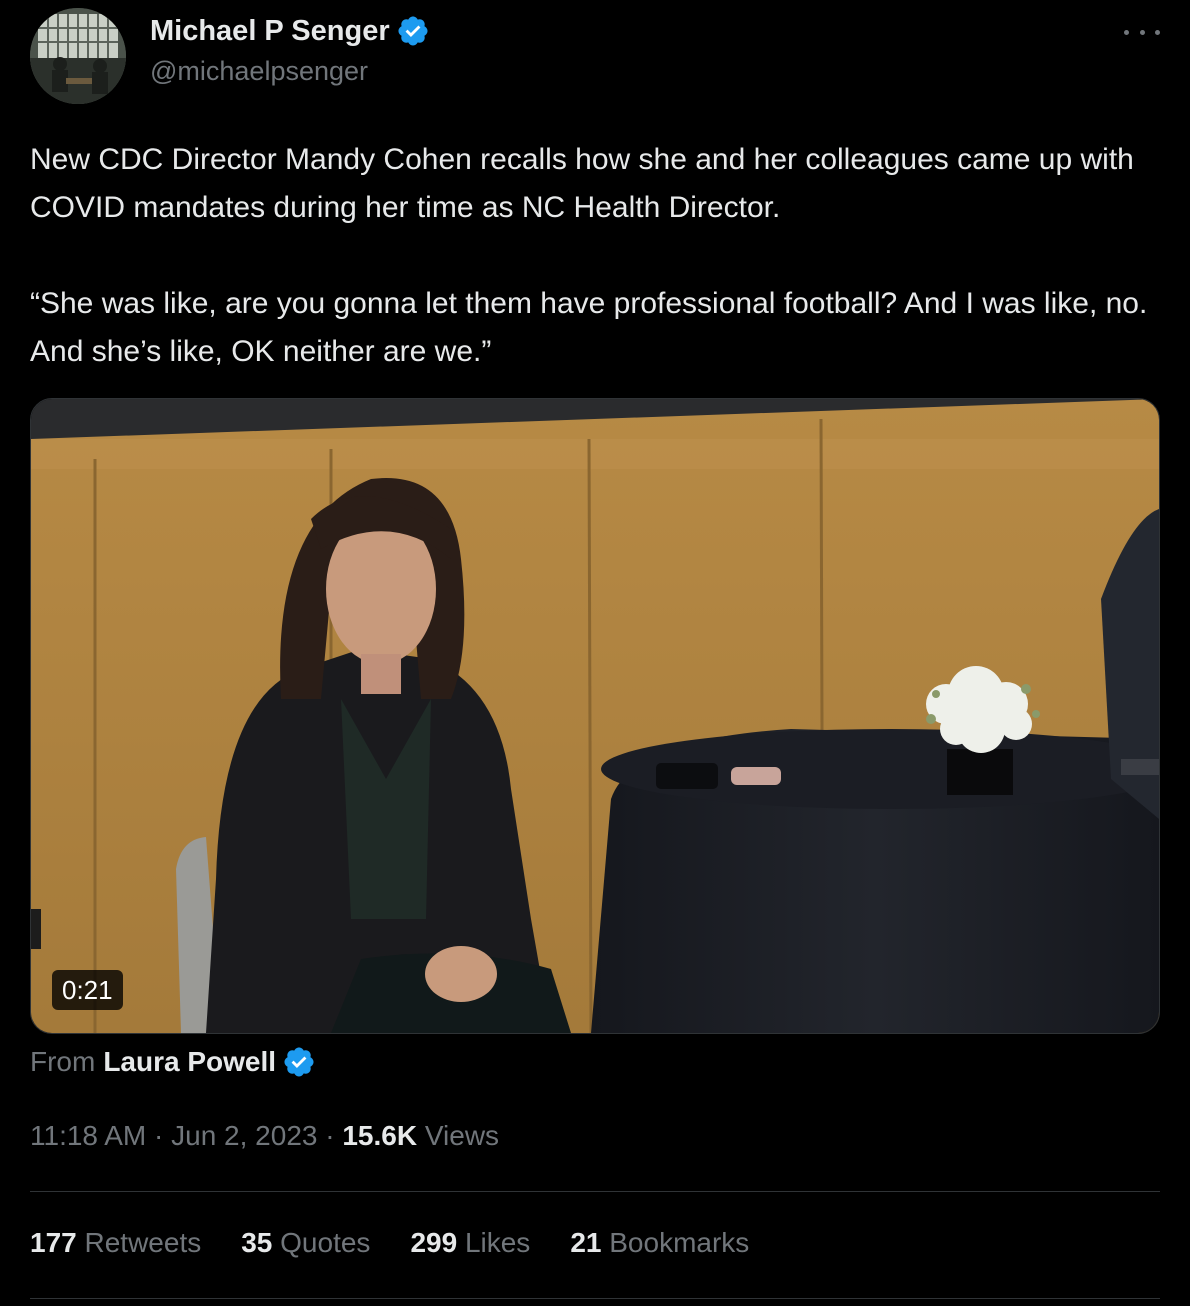 This screenshot has width=1190, height=1306. Describe the element at coordinates (53, 1242) in the screenshot. I see `retweets-count: 177` at that location.